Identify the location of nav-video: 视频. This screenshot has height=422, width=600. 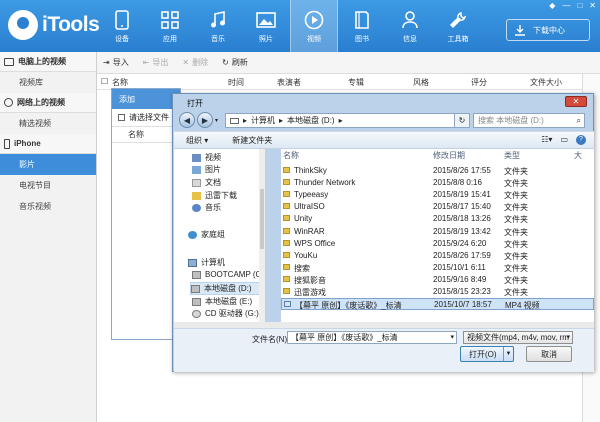
(314, 26).